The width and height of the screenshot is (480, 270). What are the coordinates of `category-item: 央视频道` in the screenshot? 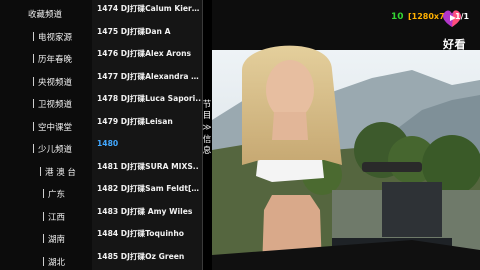 It's located at (46, 83).